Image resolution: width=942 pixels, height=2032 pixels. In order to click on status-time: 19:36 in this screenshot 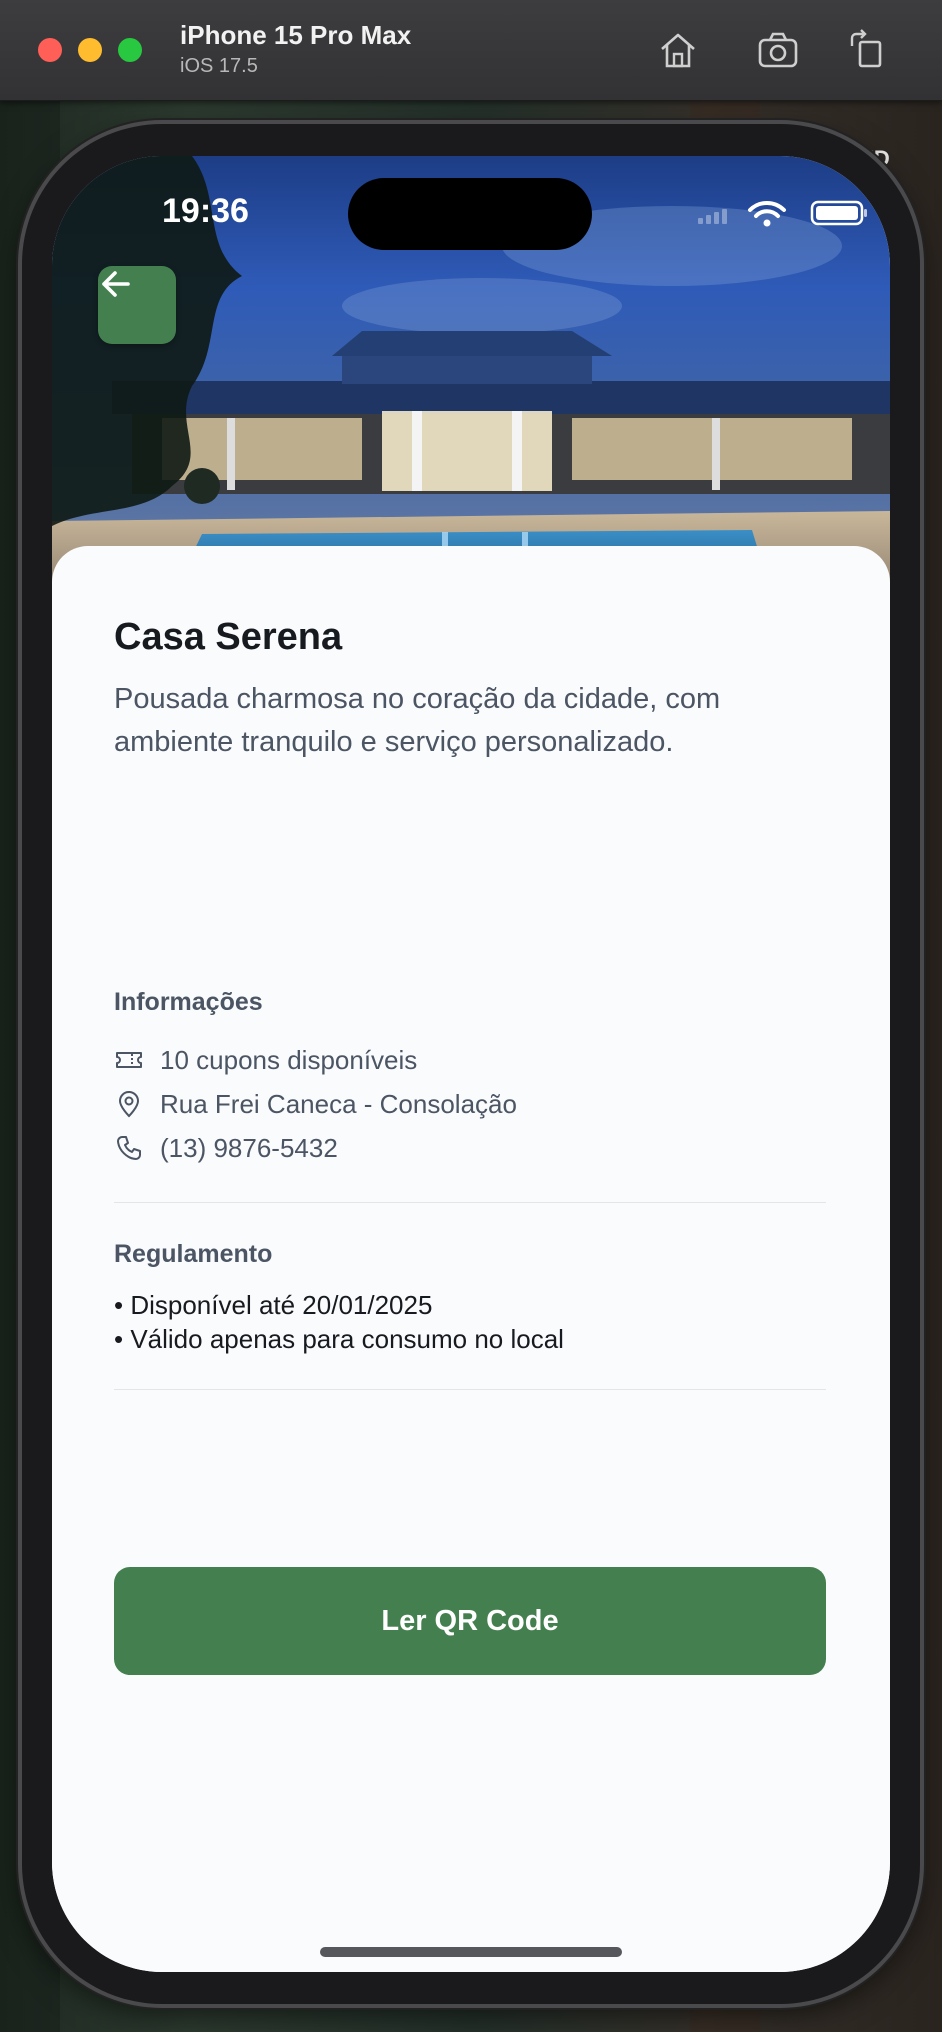, I will do `click(205, 211)`.